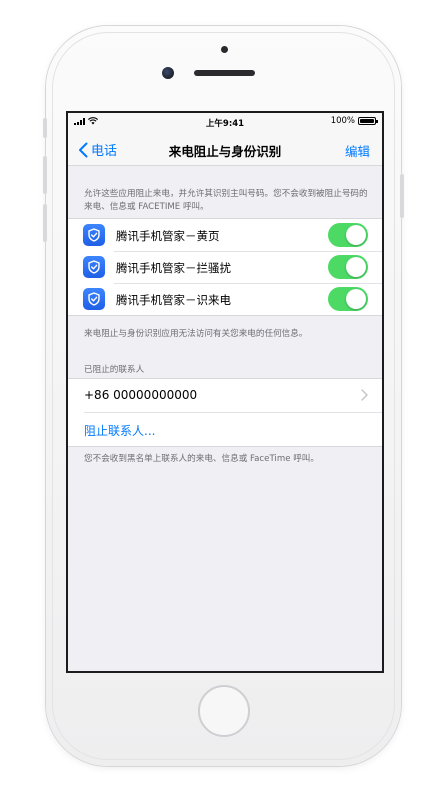  I want to click on status-bar: 上午9:41 100%, so click(225, 122).